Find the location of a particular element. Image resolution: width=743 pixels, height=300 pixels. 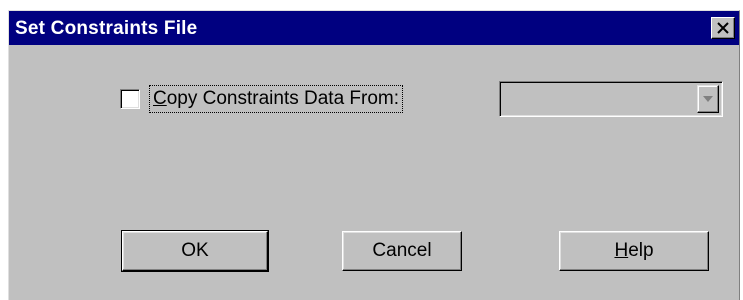

dropdown-arrow-button is located at coordinates (708, 99).